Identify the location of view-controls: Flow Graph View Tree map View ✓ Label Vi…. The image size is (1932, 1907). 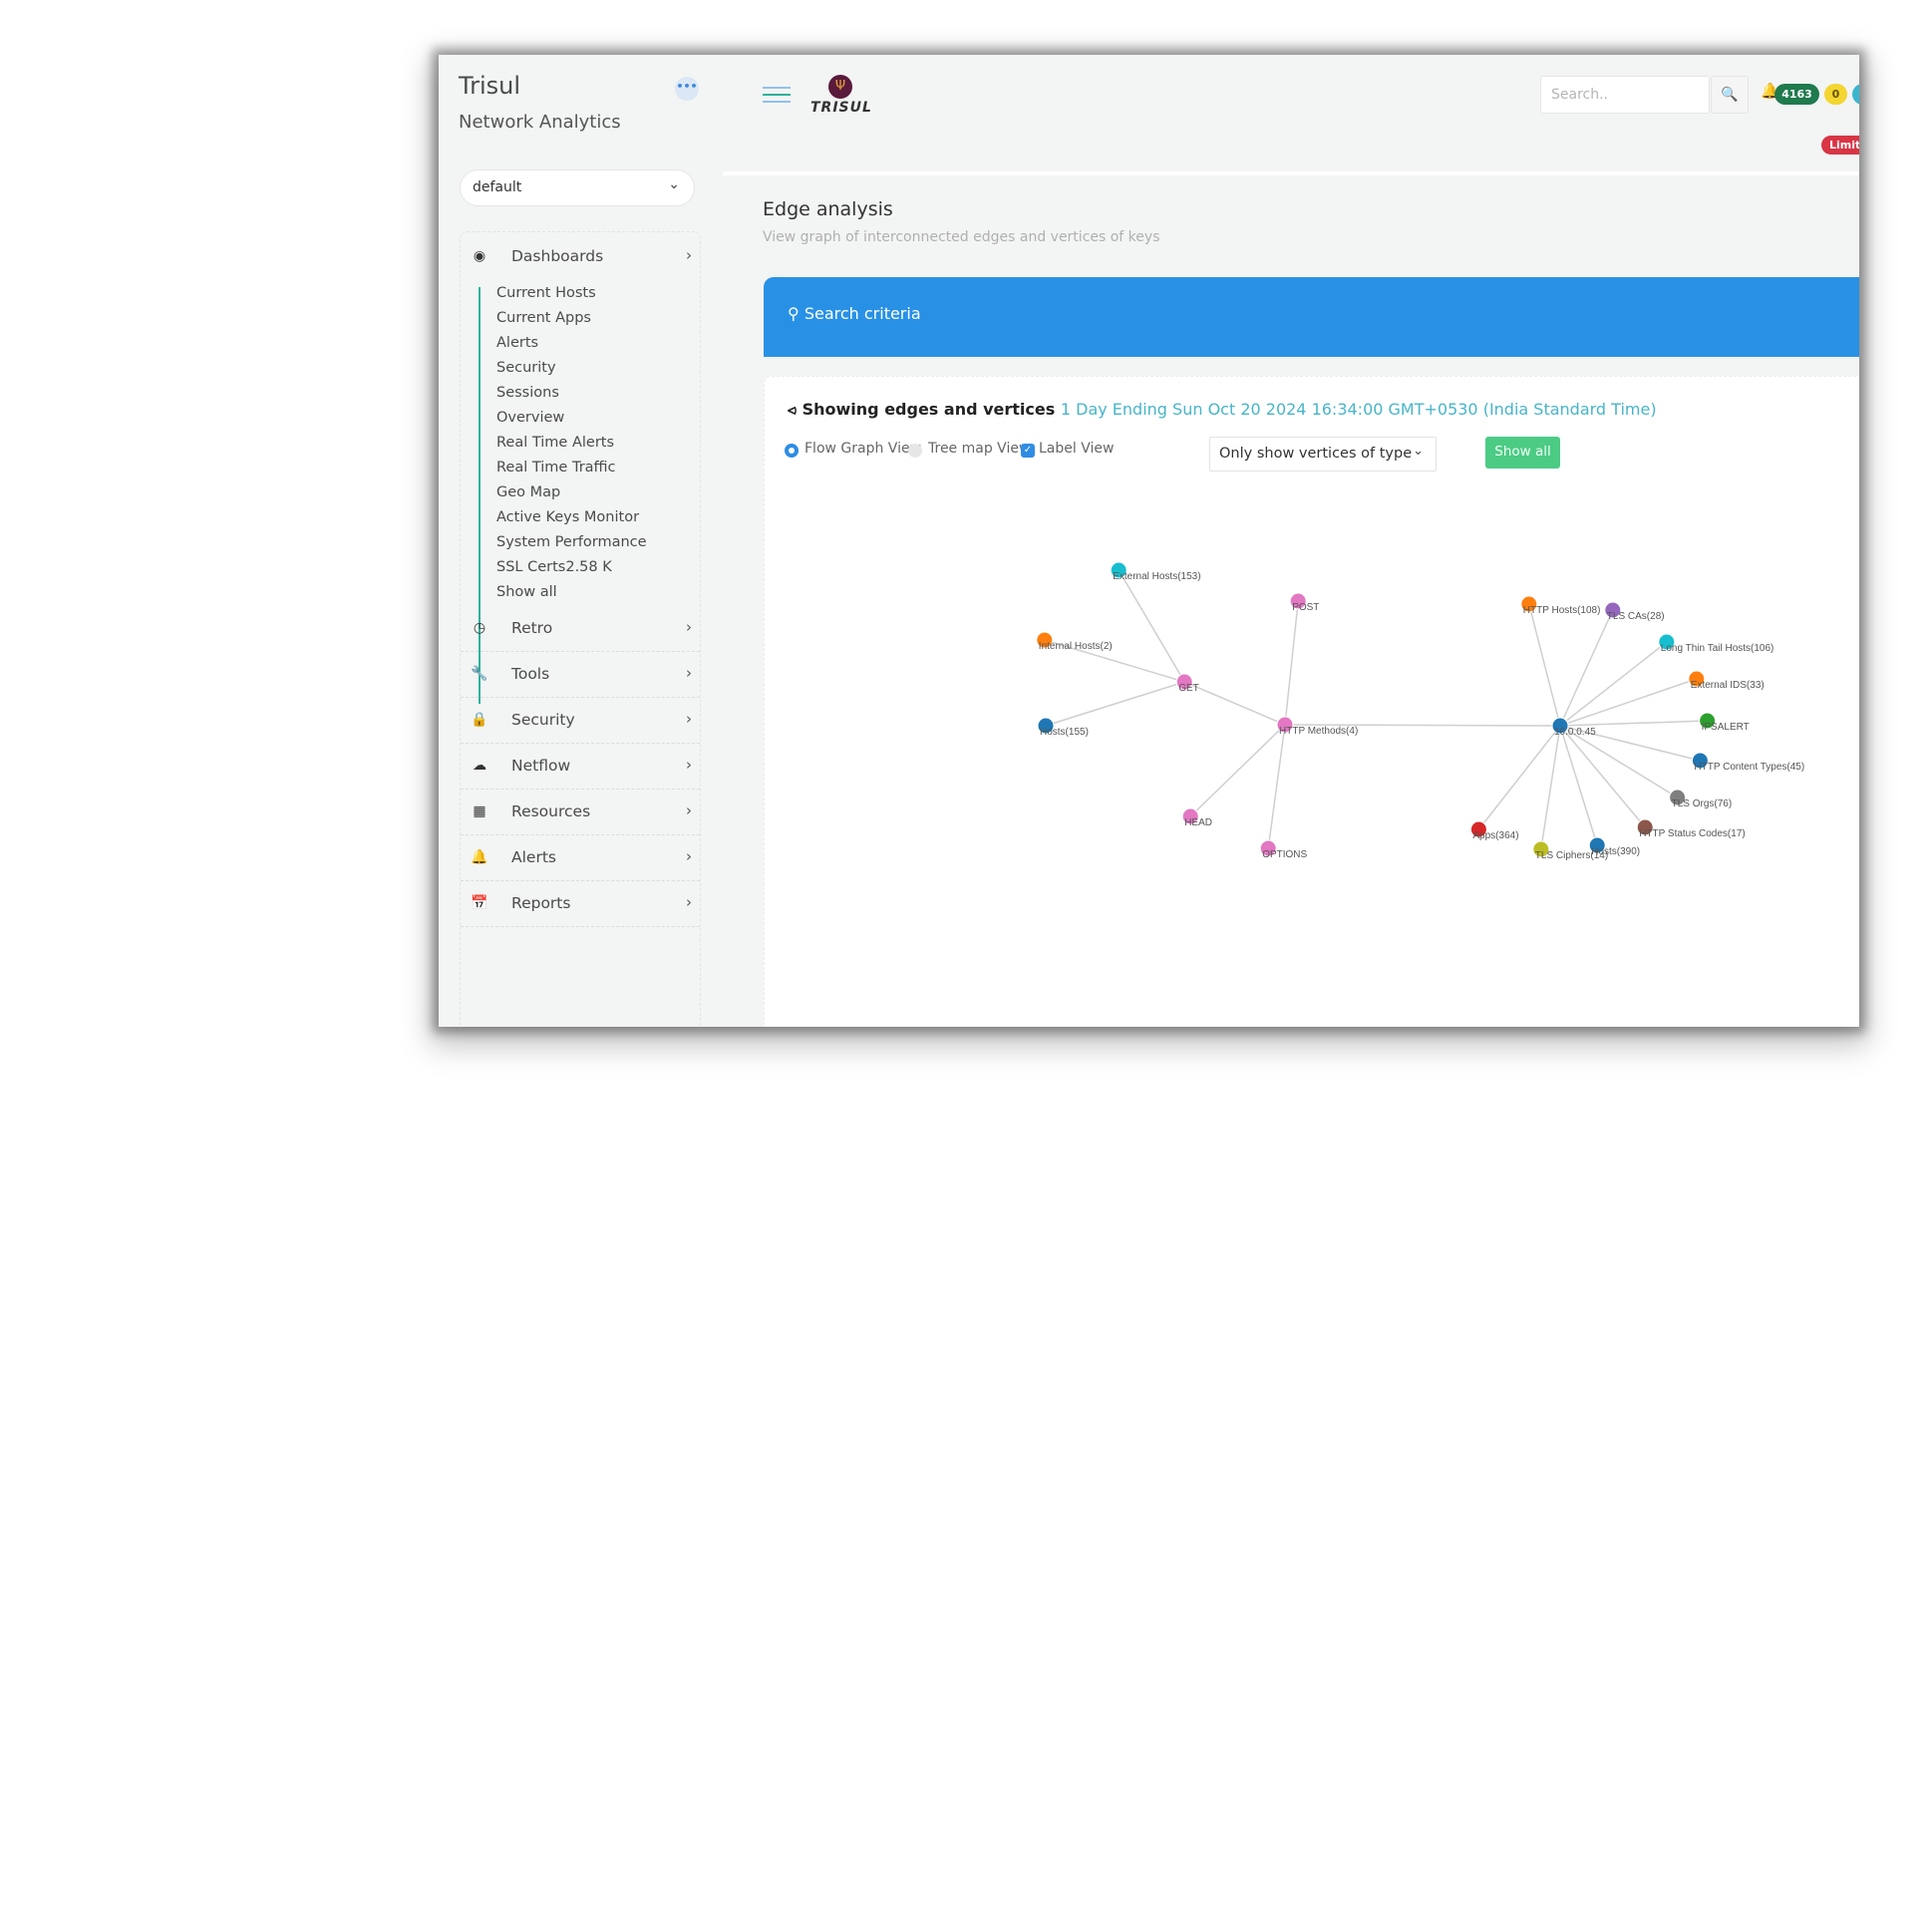
(1233, 455).